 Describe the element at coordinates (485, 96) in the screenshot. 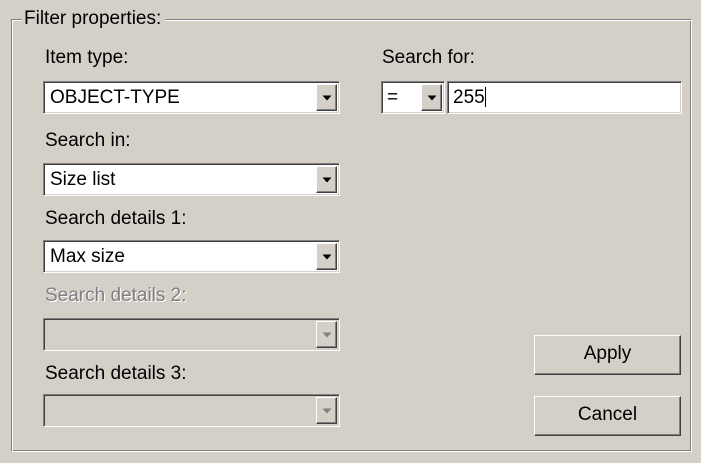

I see `text-cursor` at that location.